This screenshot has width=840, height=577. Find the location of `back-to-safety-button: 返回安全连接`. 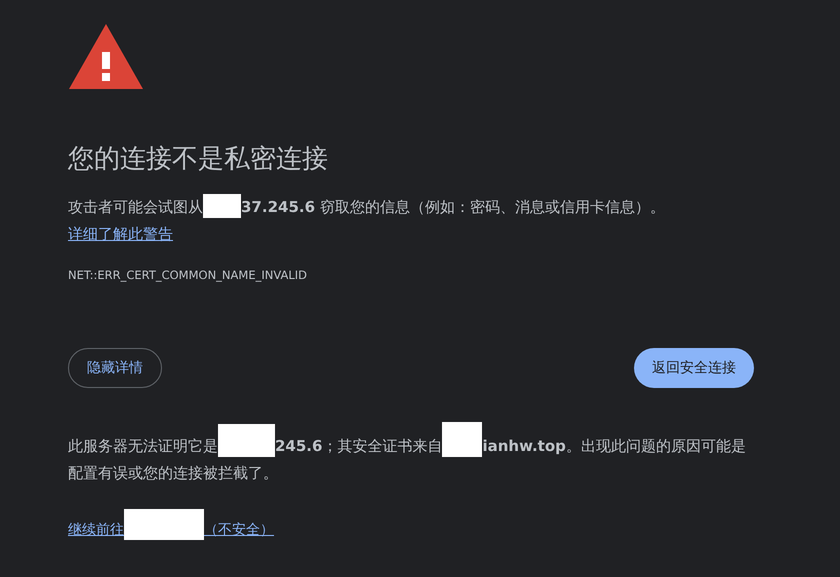

back-to-safety-button: 返回安全连接 is located at coordinates (694, 368).